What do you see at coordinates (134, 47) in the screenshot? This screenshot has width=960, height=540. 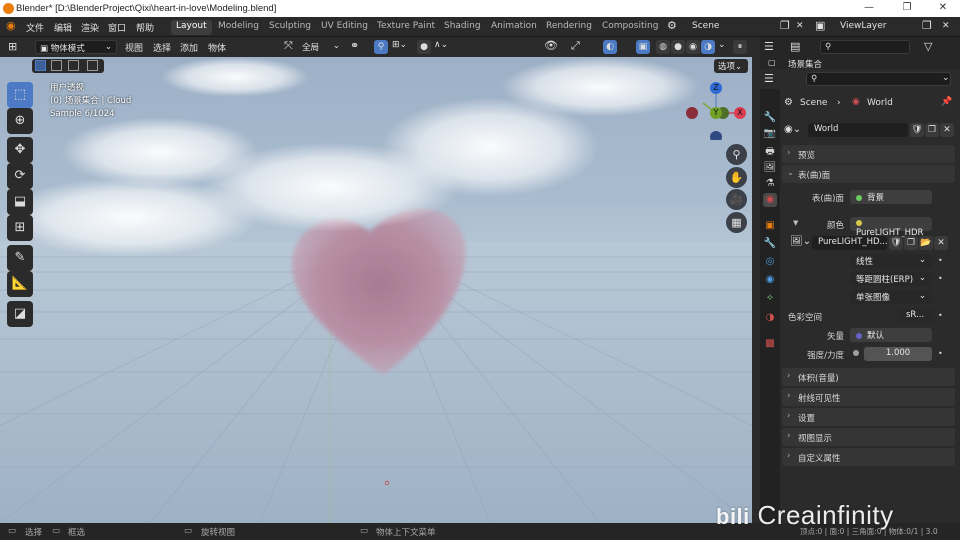 I see `menu-view: 视图` at bounding box center [134, 47].